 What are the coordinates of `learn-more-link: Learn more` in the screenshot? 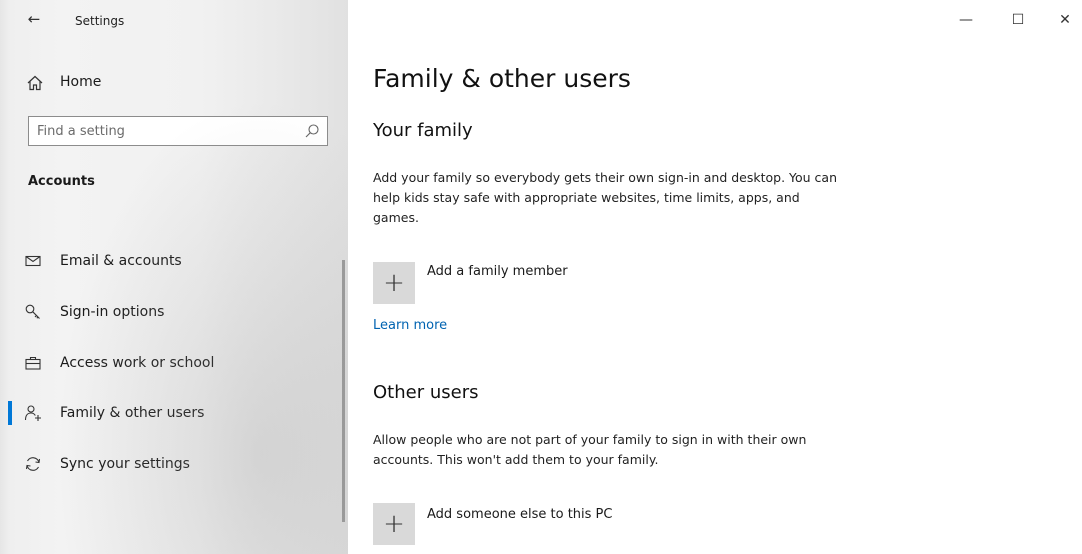 It's located at (410, 325).